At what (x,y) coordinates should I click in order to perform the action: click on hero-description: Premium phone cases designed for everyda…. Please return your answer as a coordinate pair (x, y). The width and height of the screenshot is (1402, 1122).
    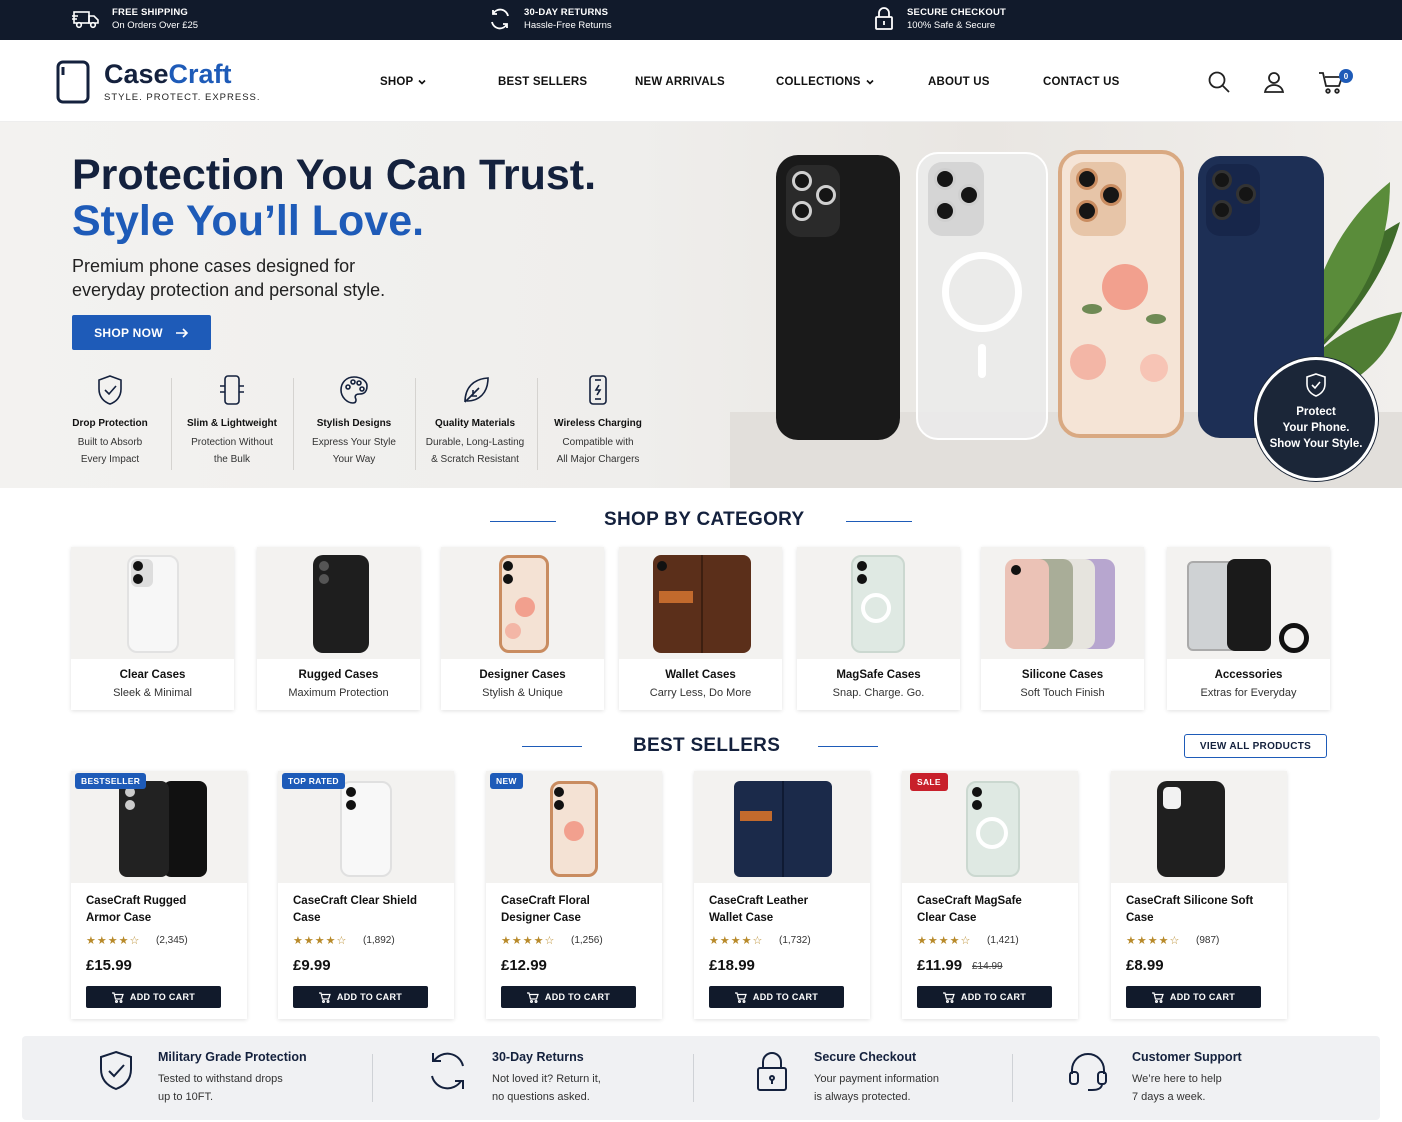
    Looking at the image, I should click on (229, 278).